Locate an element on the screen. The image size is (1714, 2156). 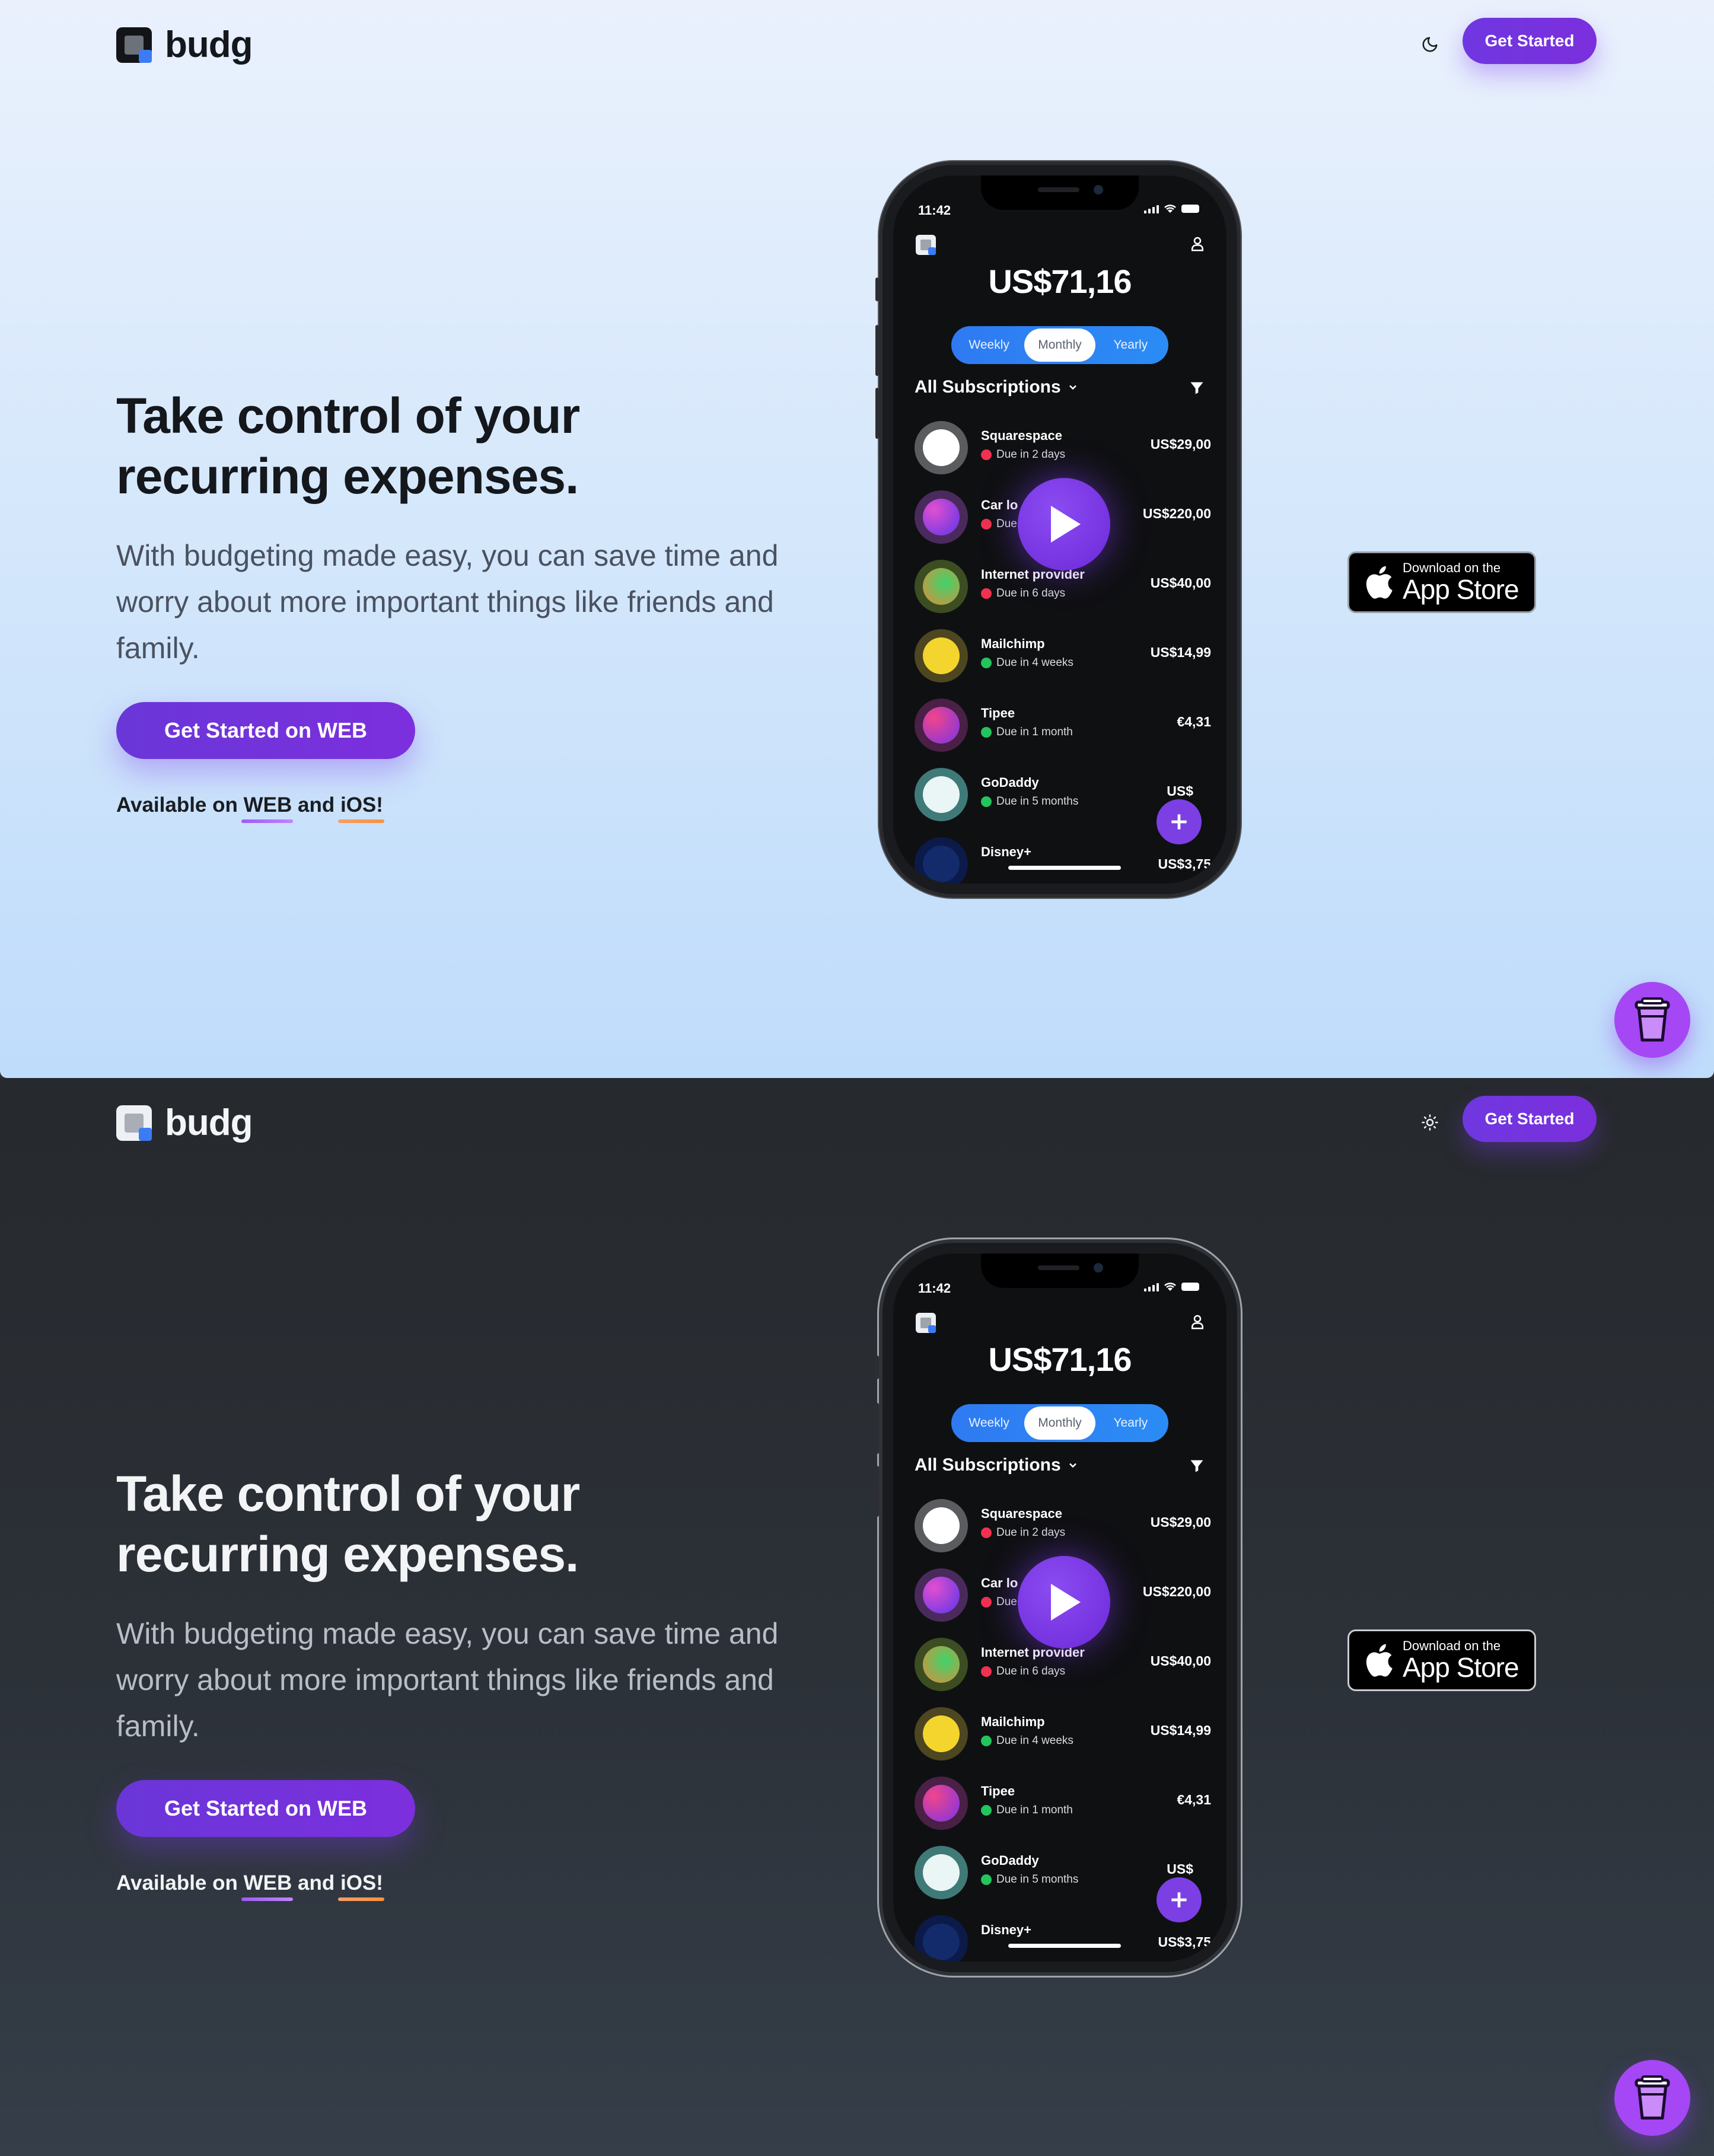
moon-icon is located at coordinates (1430, 44).